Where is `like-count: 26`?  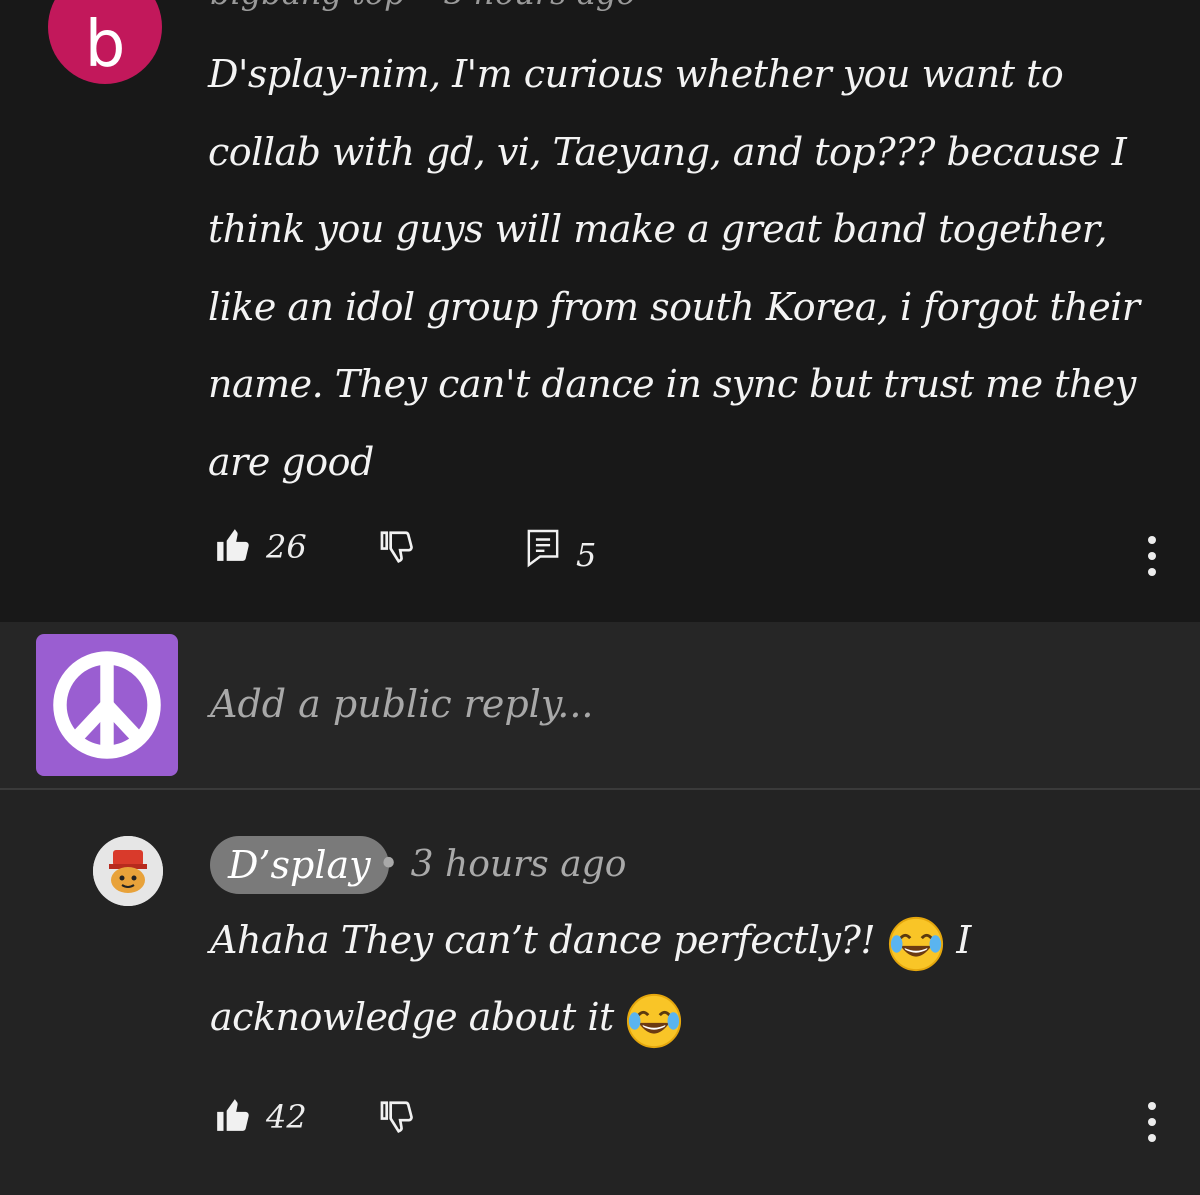
like-count: 26 is located at coordinates (286, 547).